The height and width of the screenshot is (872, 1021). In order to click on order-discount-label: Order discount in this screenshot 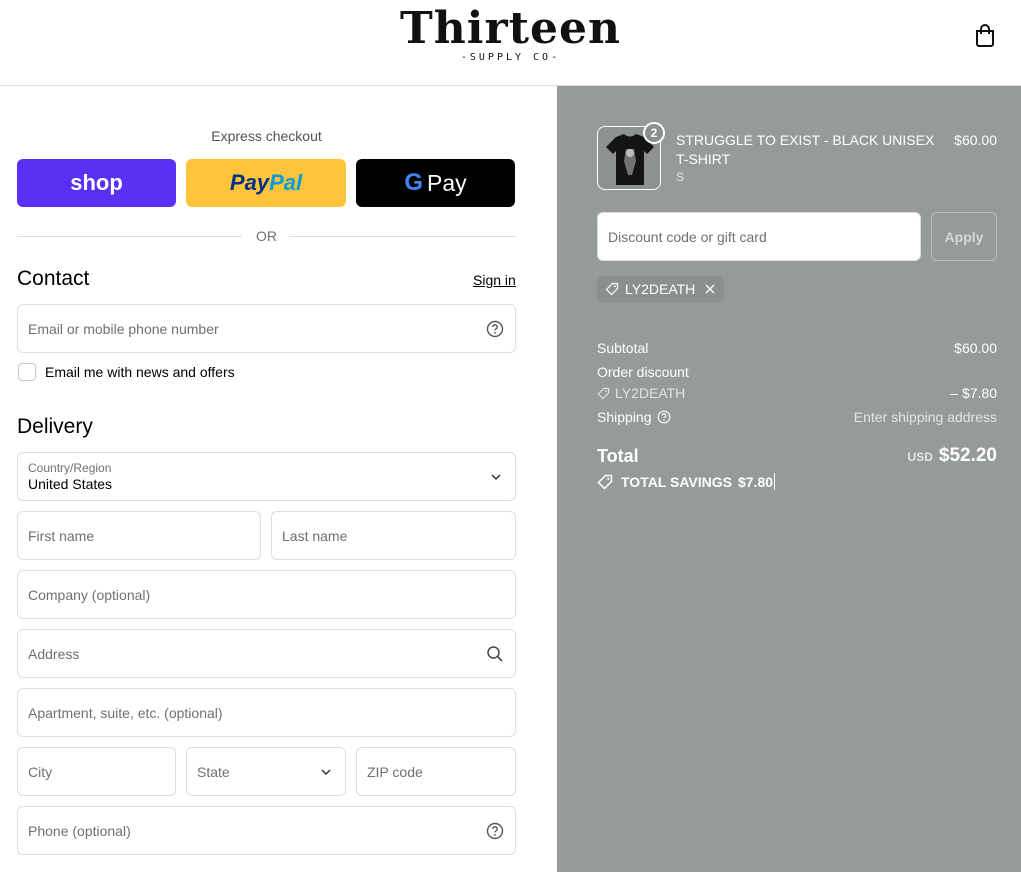, I will do `click(643, 372)`.